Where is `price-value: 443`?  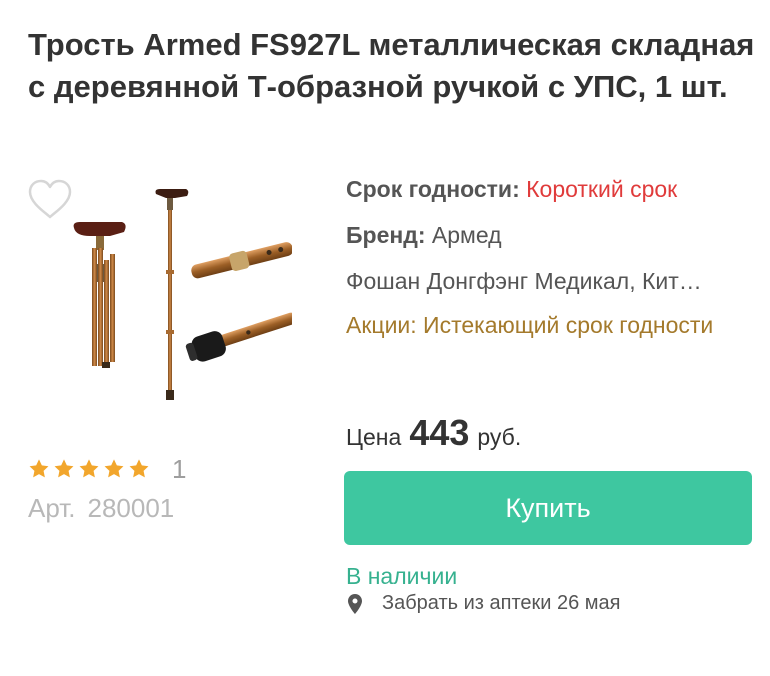 price-value: 443 is located at coordinates (439, 432).